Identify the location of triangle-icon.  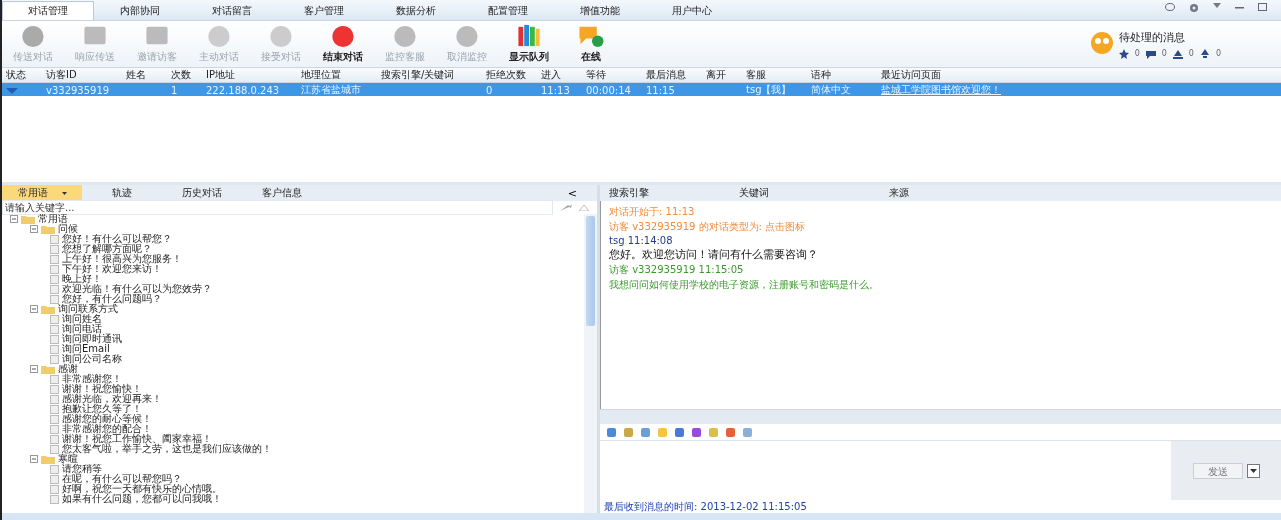
(584, 207).